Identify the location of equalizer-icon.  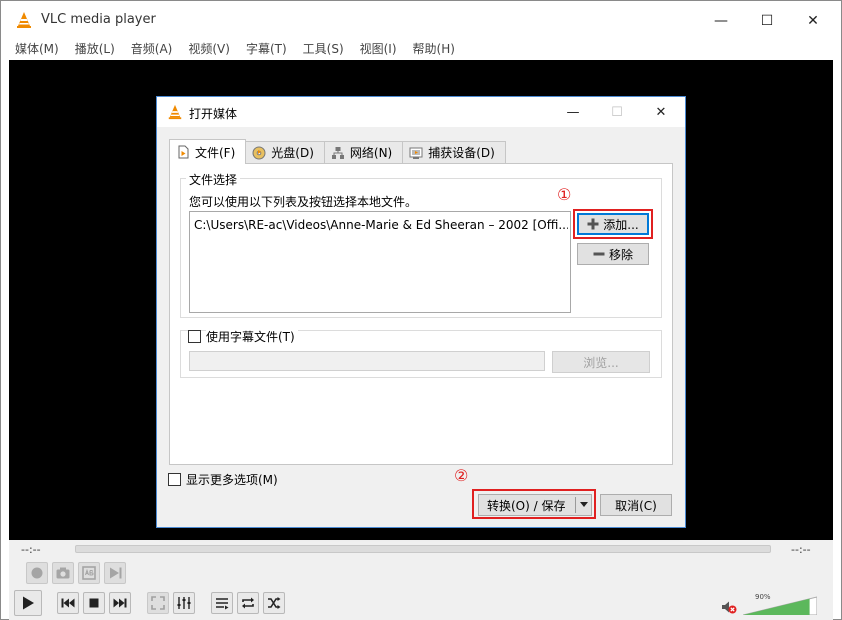
(184, 603).